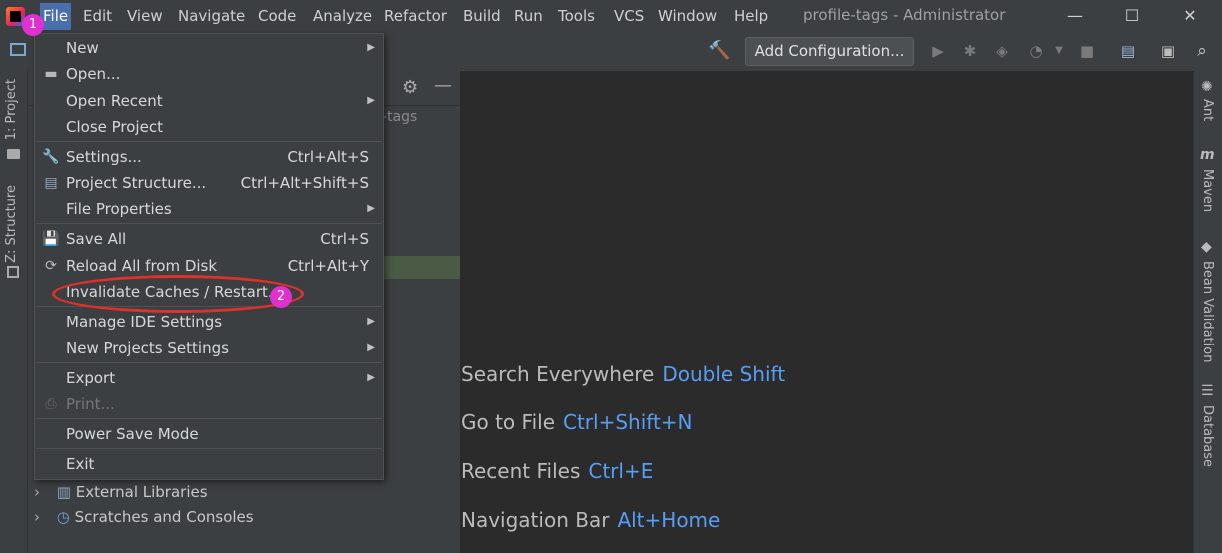 The height and width of the screenshot is (553, 1222). Describe the element at coordinates (209, 378) in the screenshot. I see `menu-item-export: Export ▶` at that location.